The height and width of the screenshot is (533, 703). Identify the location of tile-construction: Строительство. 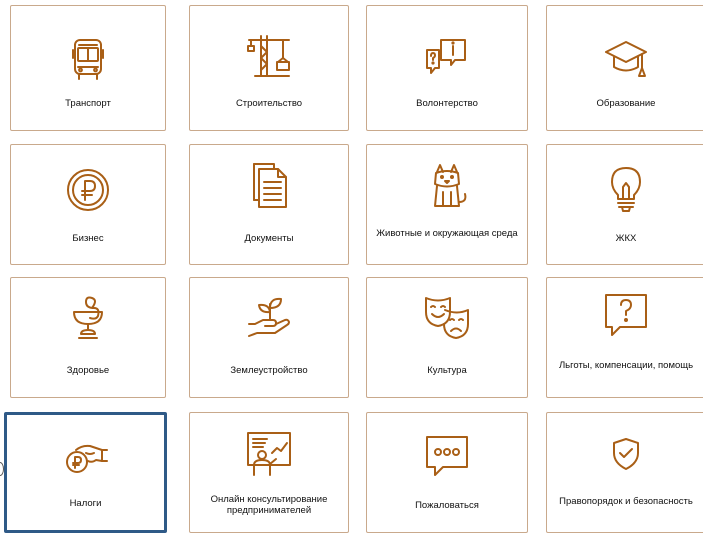
(269, 68).